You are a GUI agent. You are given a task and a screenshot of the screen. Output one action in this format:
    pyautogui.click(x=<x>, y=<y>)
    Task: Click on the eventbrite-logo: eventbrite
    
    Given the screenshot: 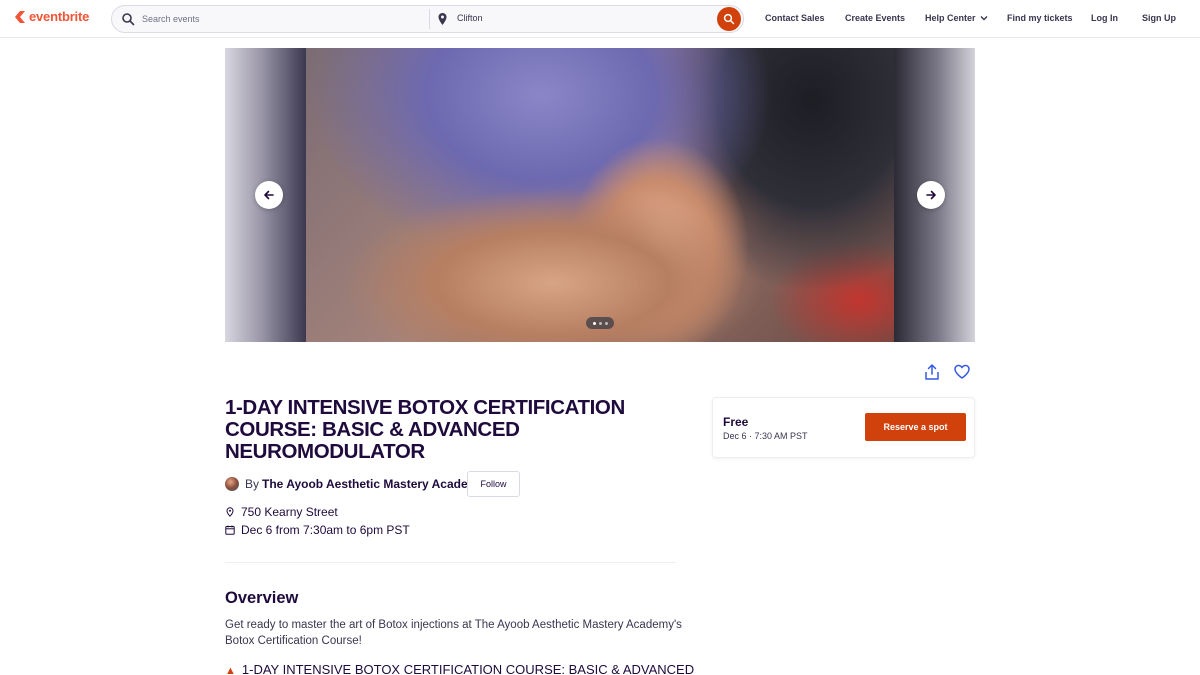 What is the action you would take?
    pyautogui.click(x=51, y=16)
    